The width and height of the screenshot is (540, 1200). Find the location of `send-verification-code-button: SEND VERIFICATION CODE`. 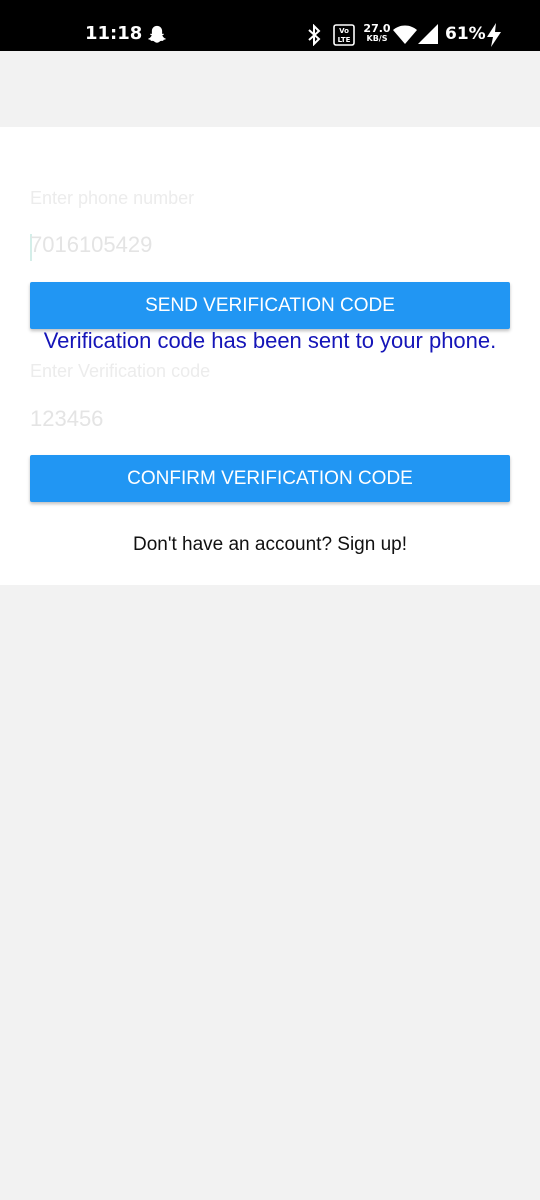

send-verification-code-button: SEND VERIFICATION CODE is located at coordinates (270, 305).